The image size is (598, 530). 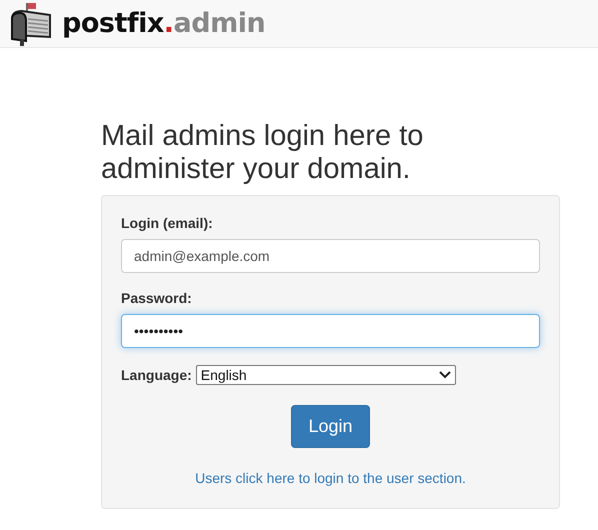 What do you see at coordinates (164, 23) in the screenshot?
I see `logo-text: postfix.admin` at bounding box center [164, 23].